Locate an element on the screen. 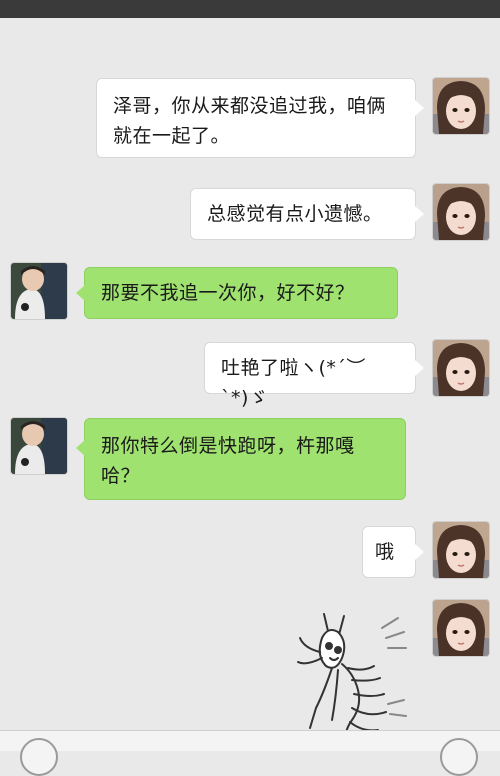 This screenshot has height=776, width=500. running-crayfish-sticker is located at coordinates (352, 678).